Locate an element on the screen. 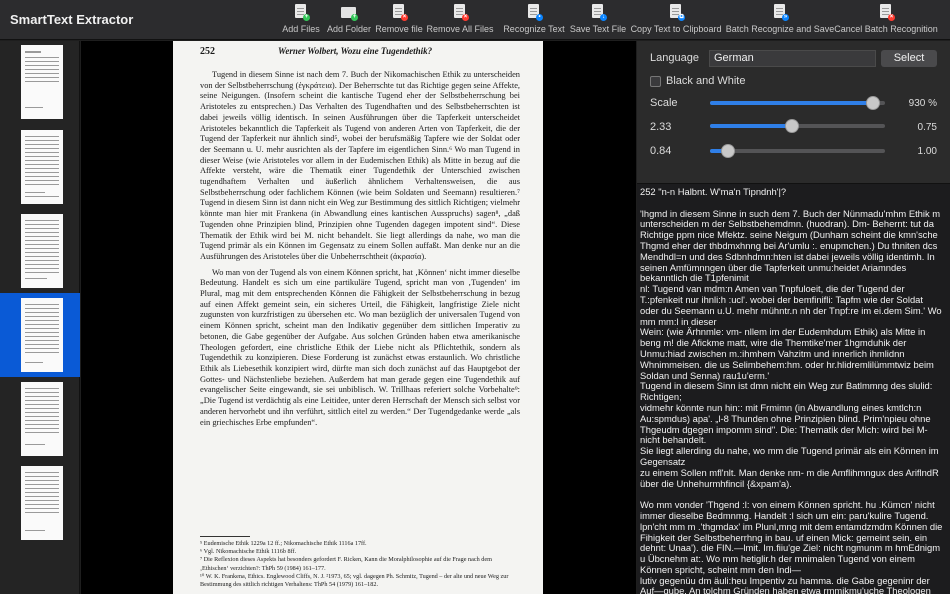  recognize-text-button: • Recognize Text is located at coordinates (534, 21).